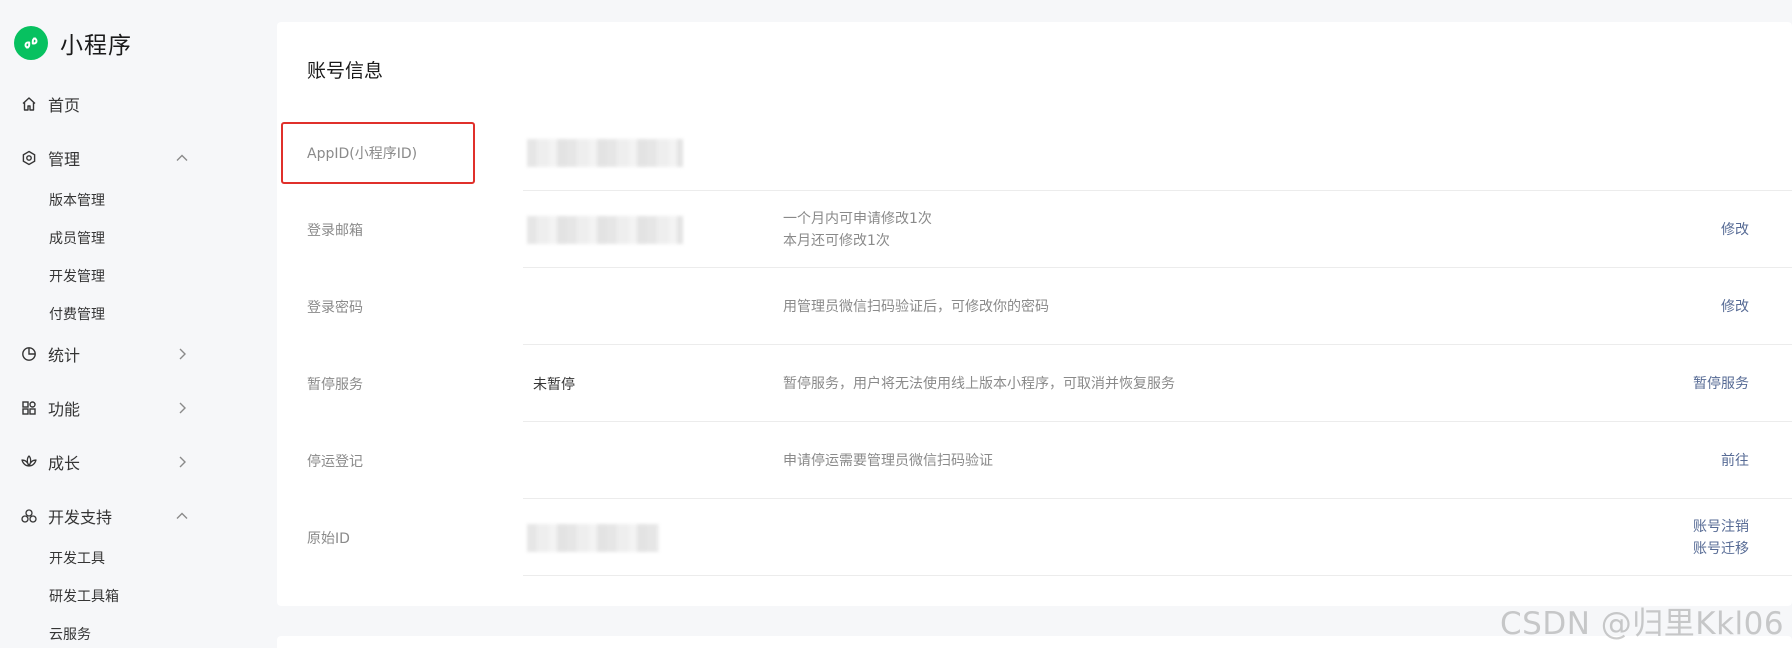  I want to click on row-divider, so click(1157, 575).